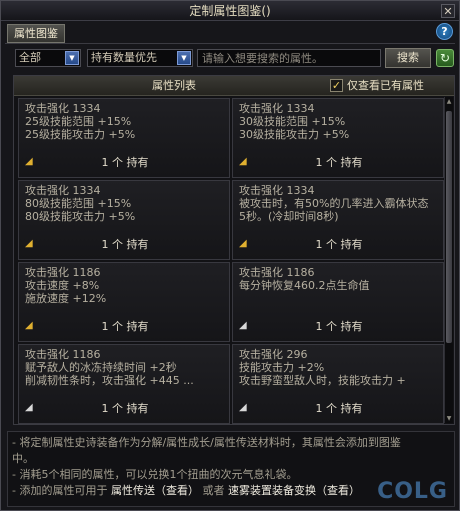 This screenshot has height=511, width=460. What do you see at coordinates (408, 58) in the screenshot?
I see `search-button: 搜索` at bounding box center [408, 58].